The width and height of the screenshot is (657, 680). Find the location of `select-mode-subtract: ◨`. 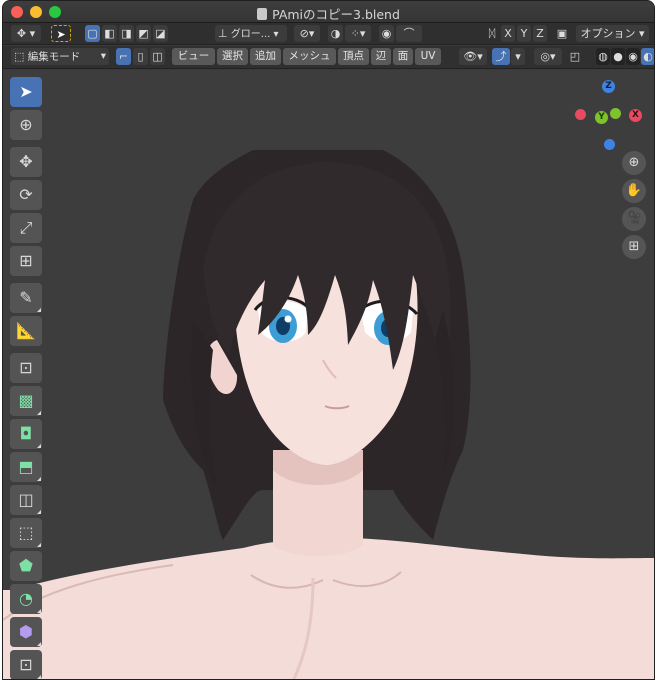

select-mode-subtract: ◨ is located at coordinates (126, 33).